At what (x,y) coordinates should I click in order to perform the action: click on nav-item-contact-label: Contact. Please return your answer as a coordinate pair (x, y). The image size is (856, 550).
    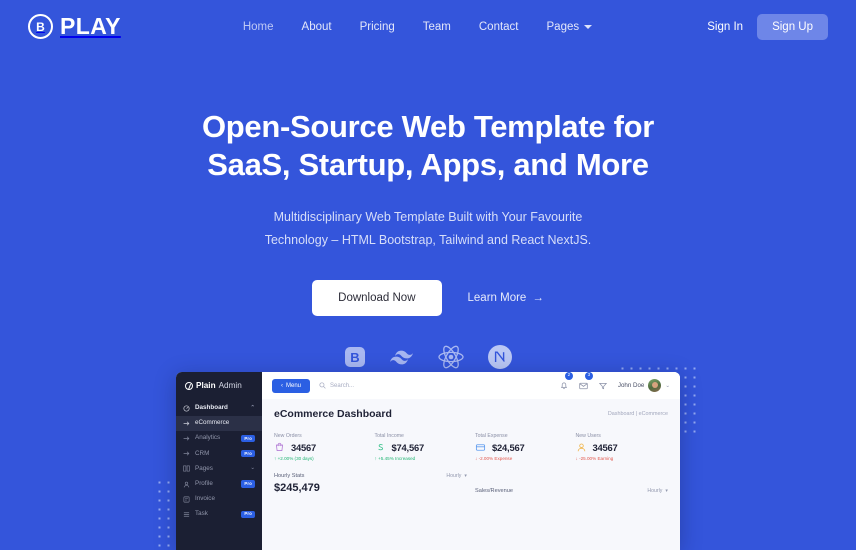
    Looking at the image, I should click on (498, 26).